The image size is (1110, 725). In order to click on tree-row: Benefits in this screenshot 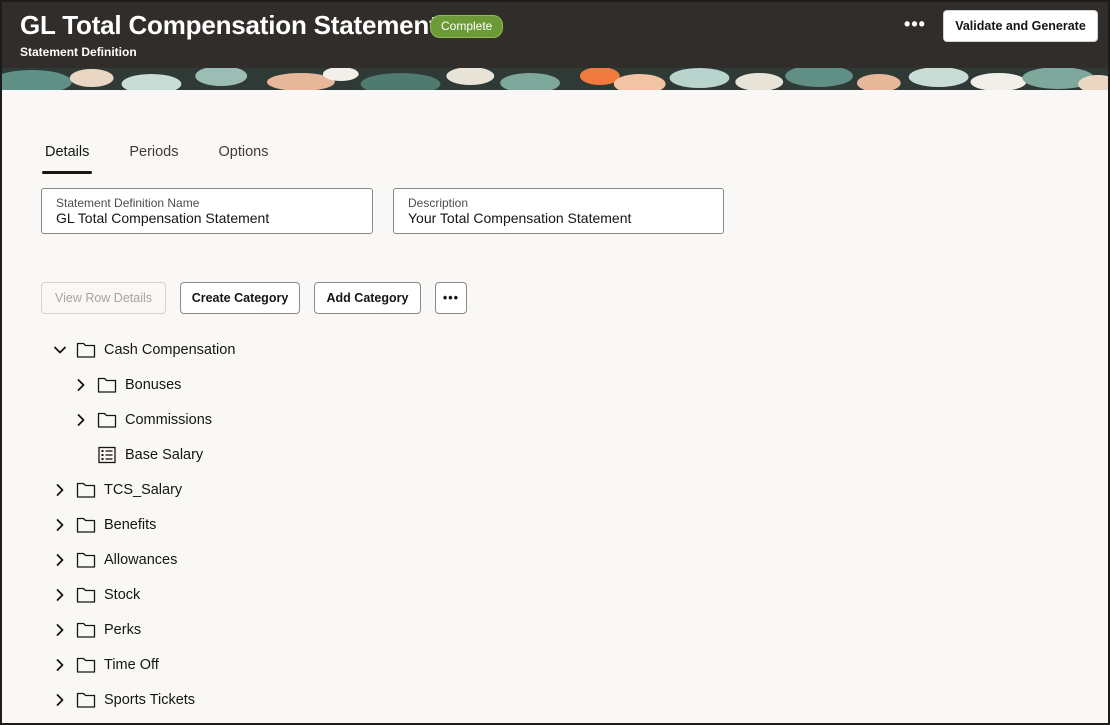, I will do `click(104, 525)`.